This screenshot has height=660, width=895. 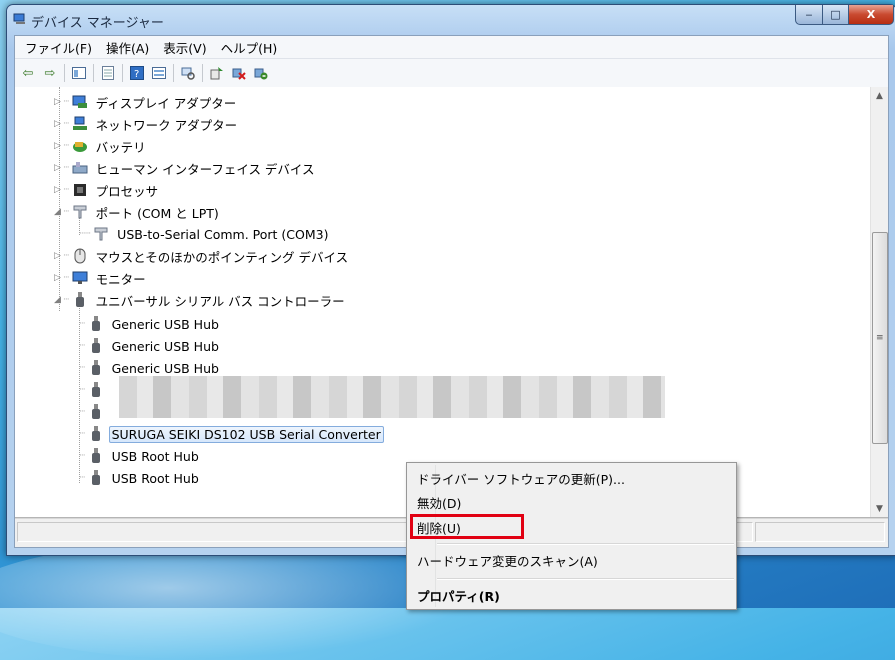 What do you see at coordinates (205, 169) in the screenshot?
I see `tree-label: ヒューマン インターフェイス デバイス` at bounding box center [205, 169].